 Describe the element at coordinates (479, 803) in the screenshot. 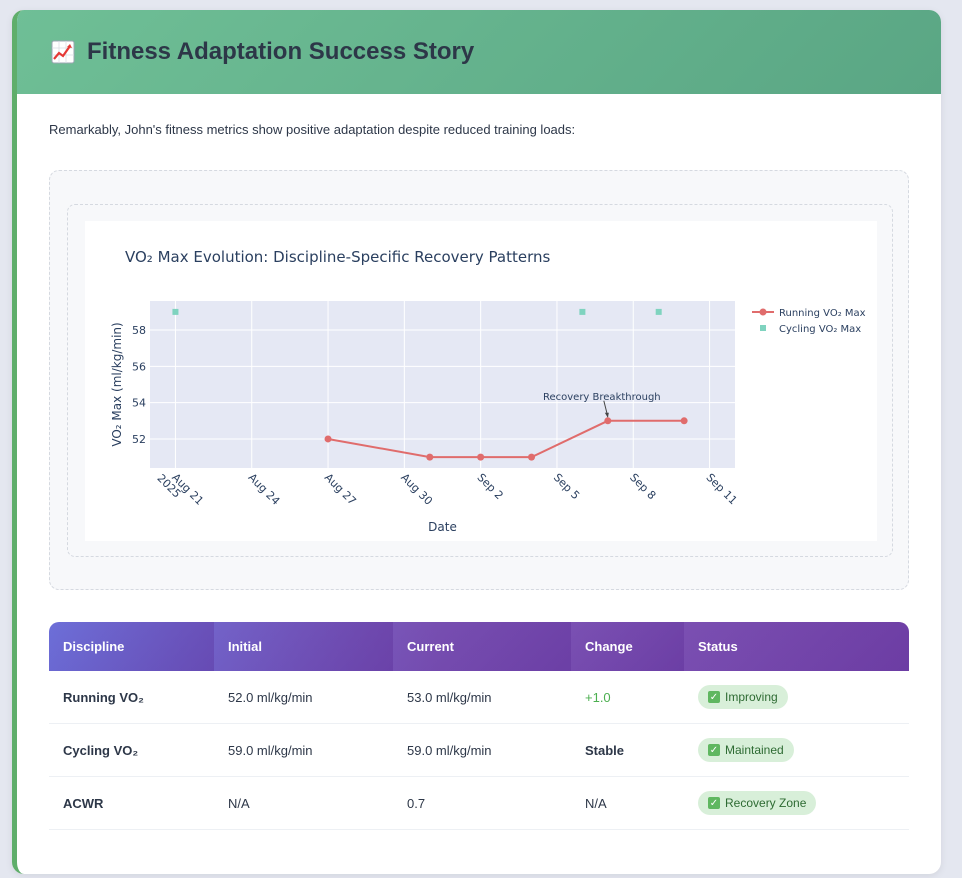

I see `table-row: ACWR N/A 0.7 N/A ✓ Recovery Zone` at that location.